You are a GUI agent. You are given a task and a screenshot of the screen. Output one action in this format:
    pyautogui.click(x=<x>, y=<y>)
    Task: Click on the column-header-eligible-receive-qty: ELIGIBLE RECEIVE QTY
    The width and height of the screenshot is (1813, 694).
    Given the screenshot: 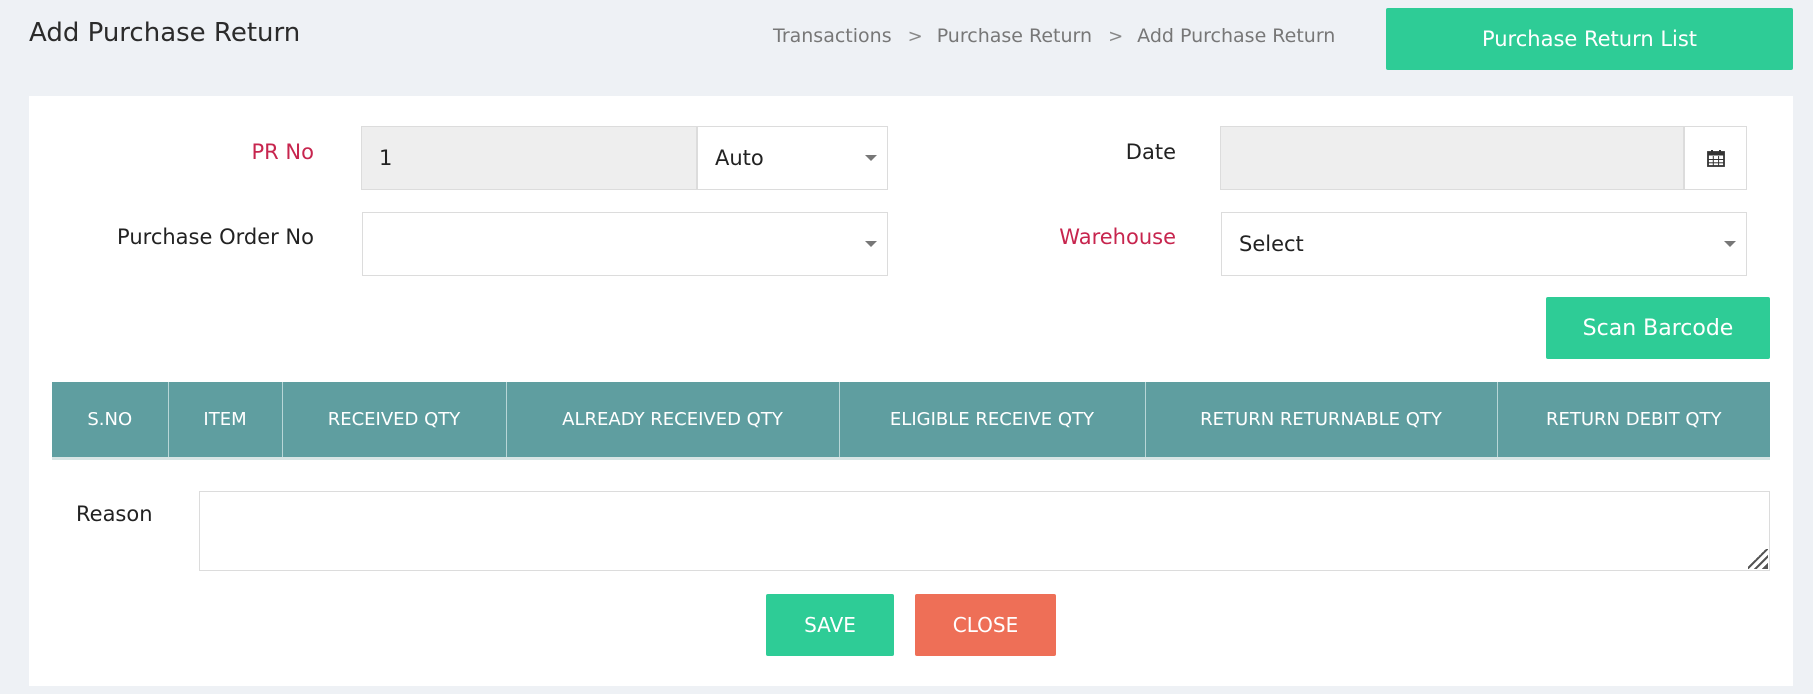 What is the action you would take?
    pyautogui.click(x=992, y=421)
    